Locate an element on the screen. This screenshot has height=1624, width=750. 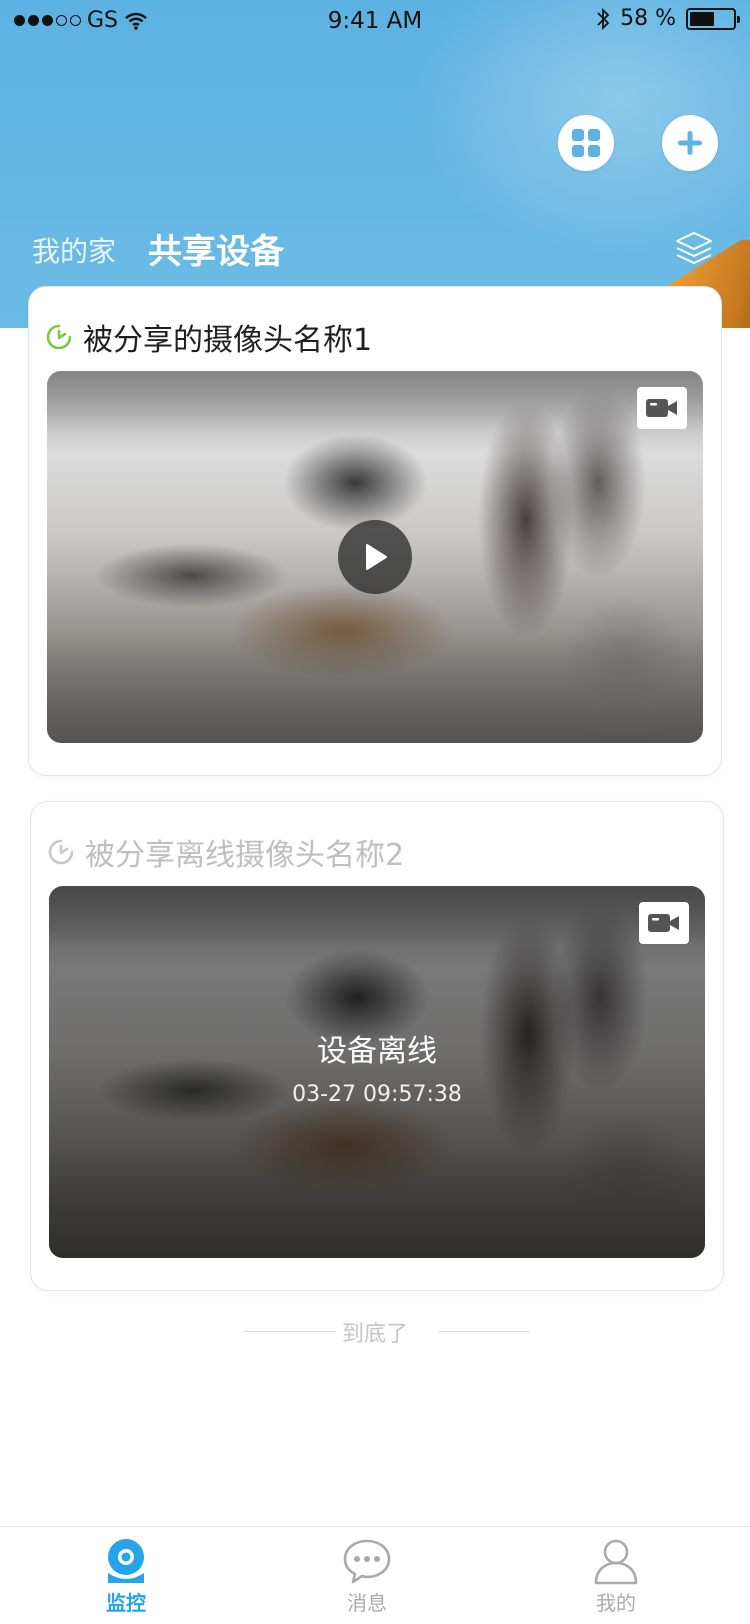
status-bar: GS 9:41 AM 58 % is located at coordinates (375, 22).